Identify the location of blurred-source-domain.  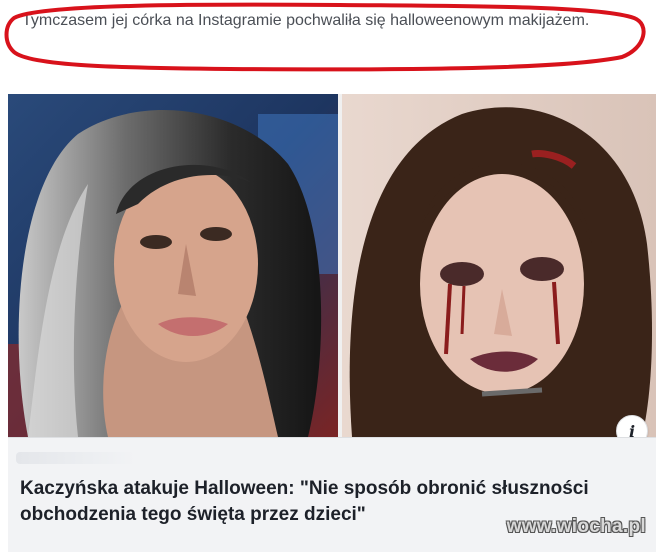
(76, 458).